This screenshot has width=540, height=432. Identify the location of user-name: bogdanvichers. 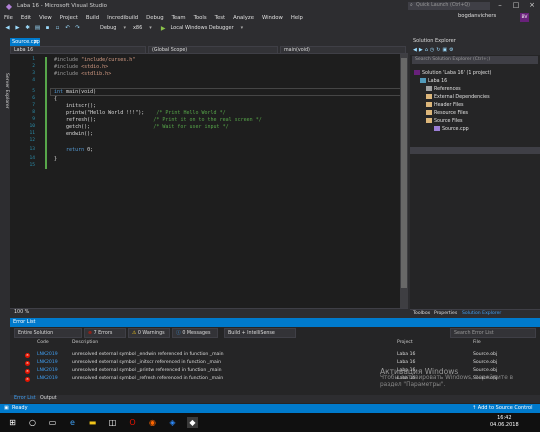
(477, 16).